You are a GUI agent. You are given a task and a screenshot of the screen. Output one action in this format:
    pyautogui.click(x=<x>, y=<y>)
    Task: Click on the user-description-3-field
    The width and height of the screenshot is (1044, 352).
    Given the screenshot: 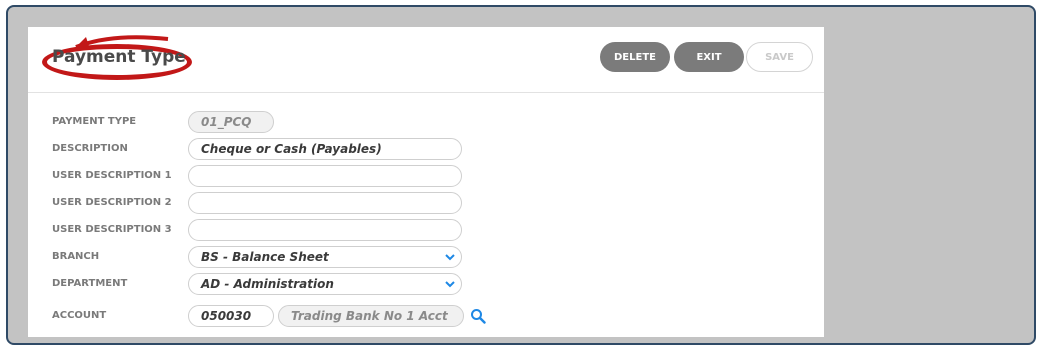 What is the action you would take?
    pyautogui.click(x=325, y=230)
    